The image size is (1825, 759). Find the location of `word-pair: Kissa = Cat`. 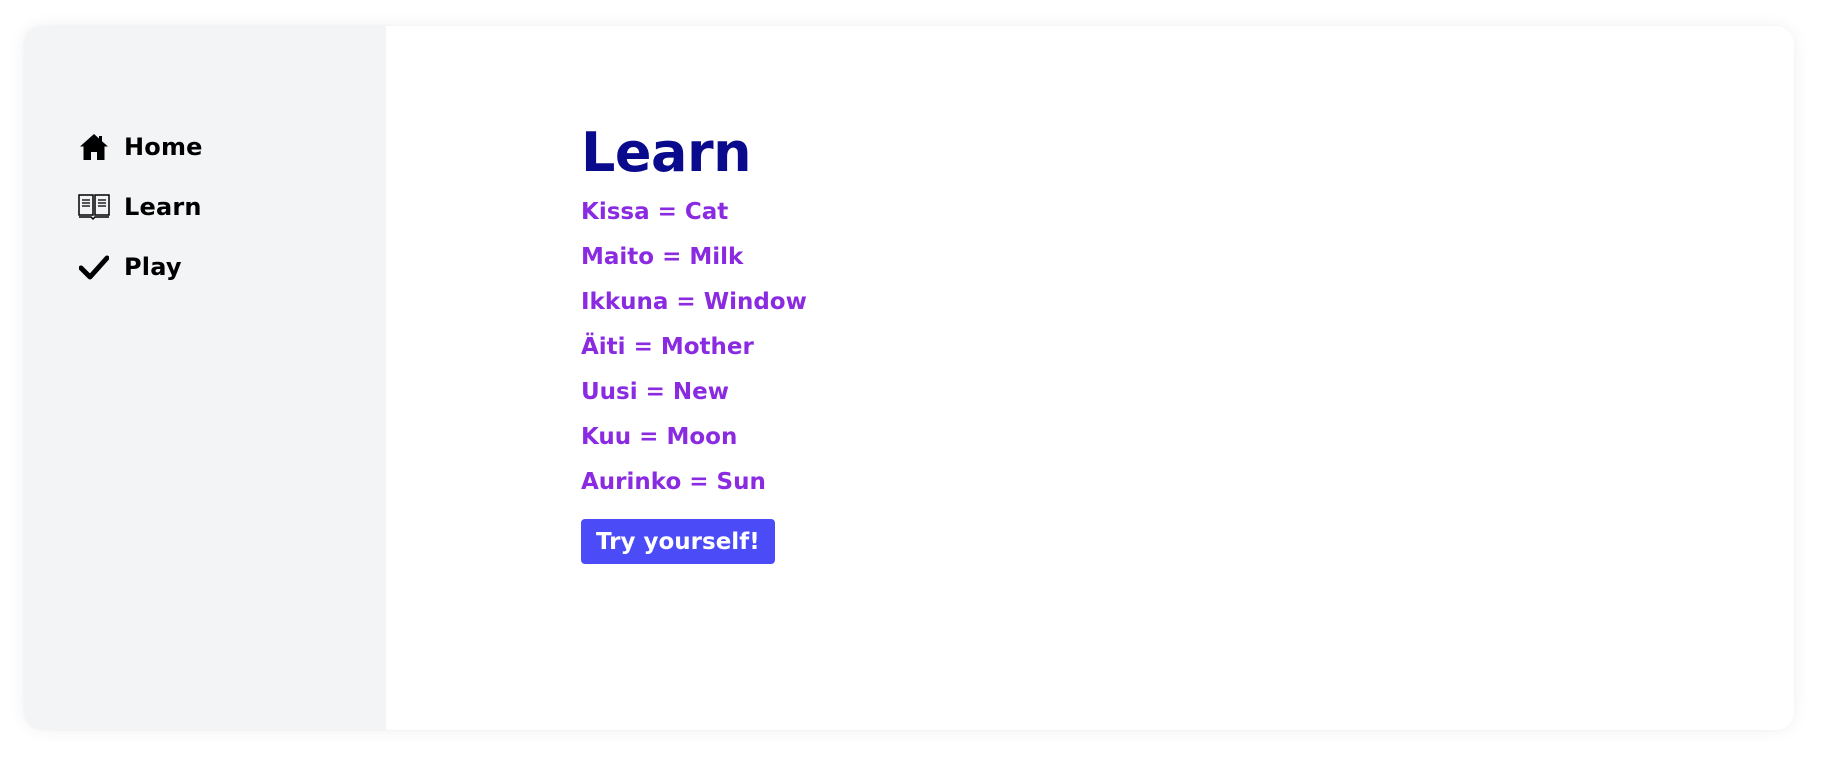

word-pair: Kissa = Cat is located at coordinates (655, 212).